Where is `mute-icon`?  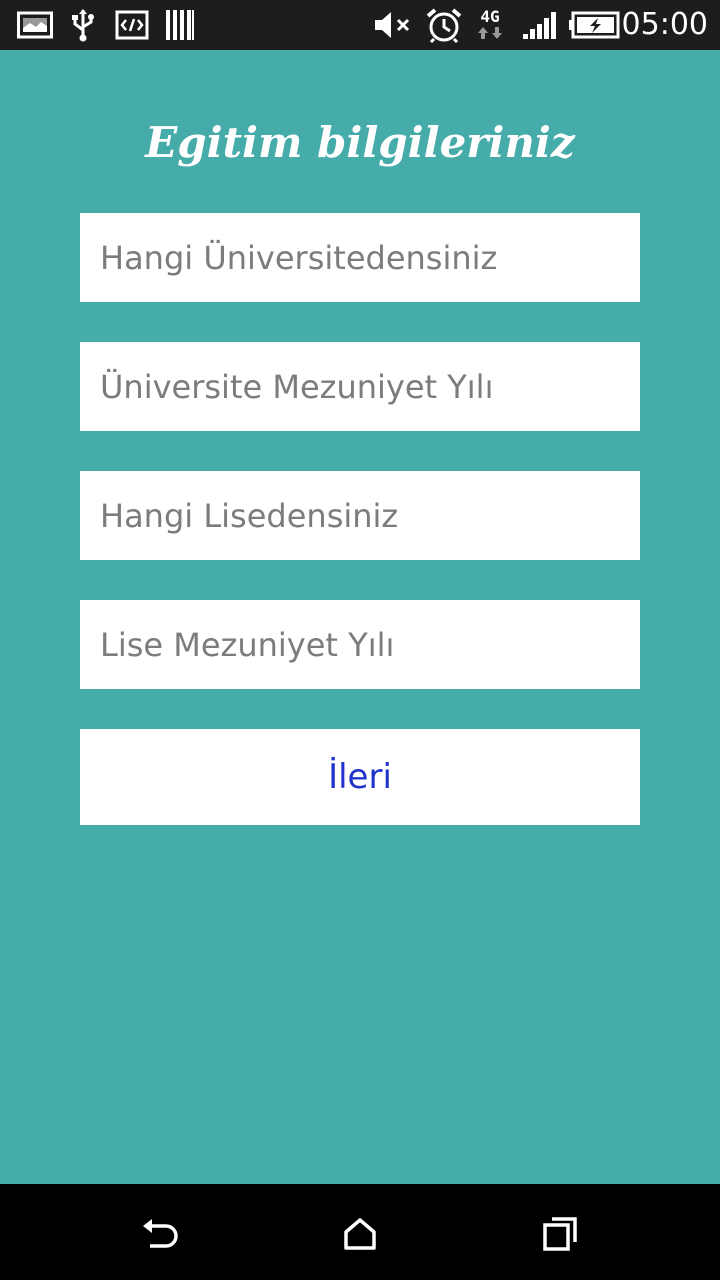
mute-icon is located at coordinates (394, 25).